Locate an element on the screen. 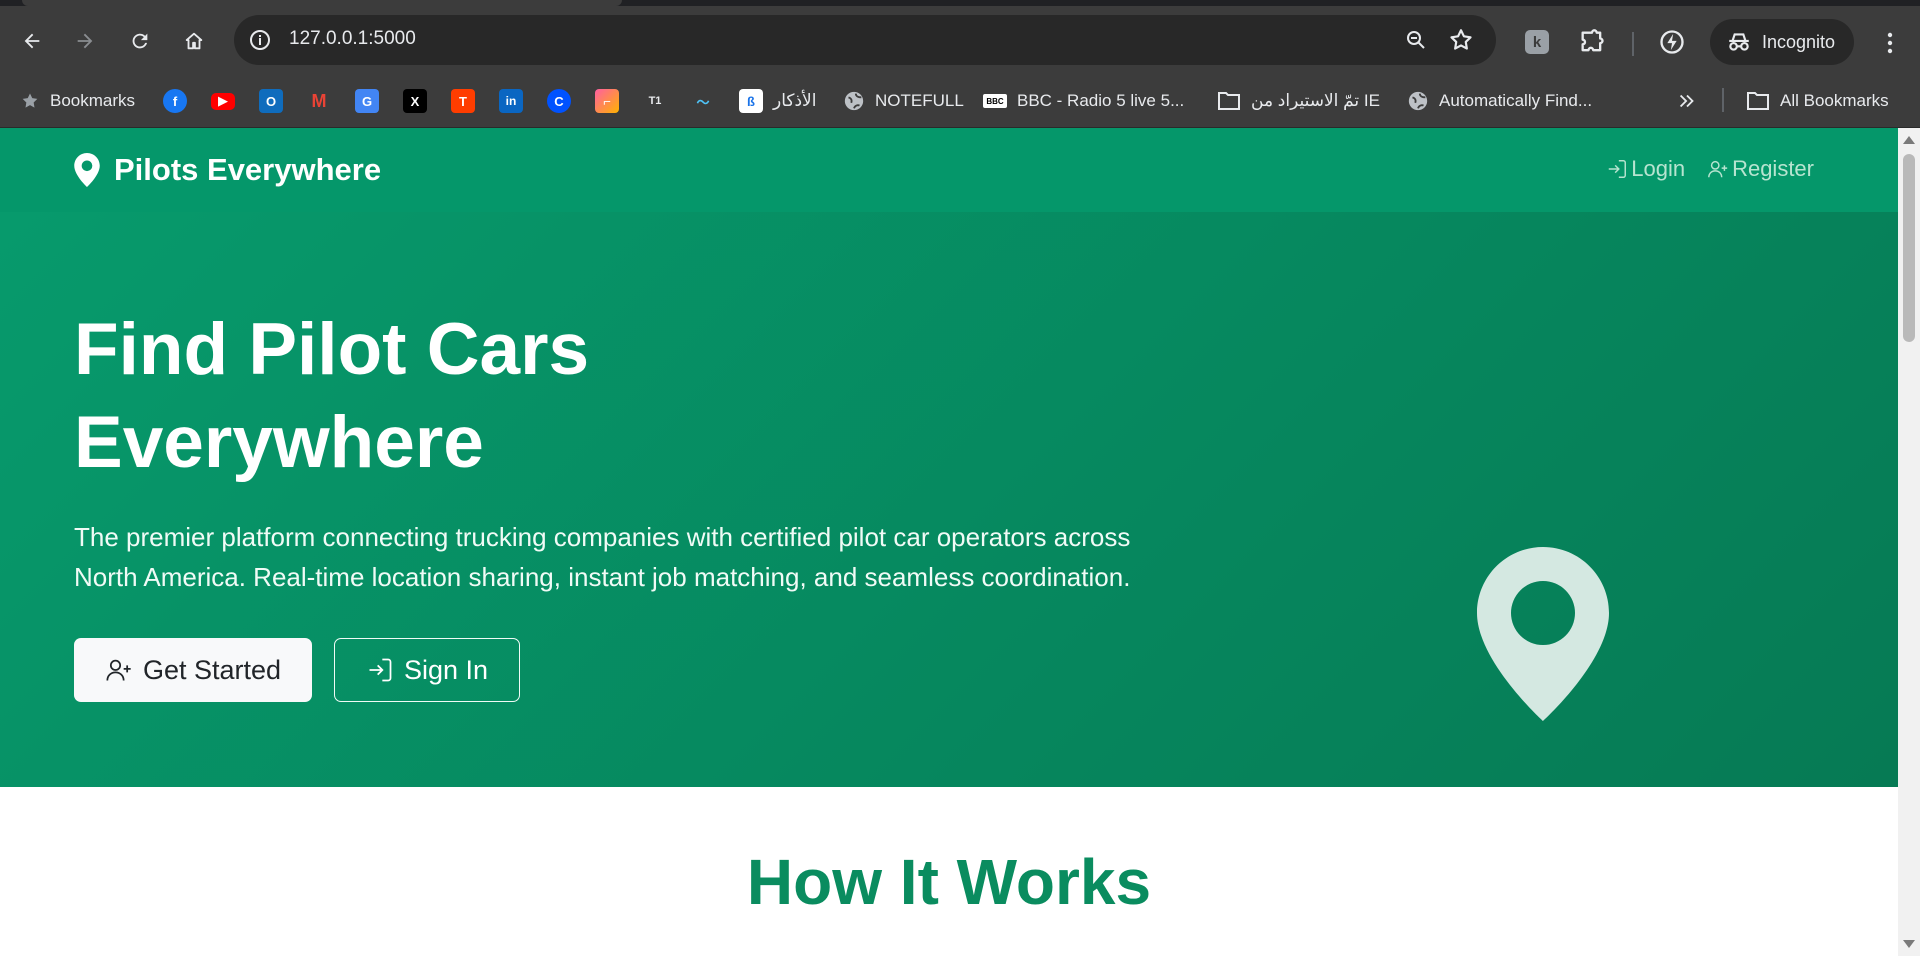  bookmark-adhkar: ß الأذكار is located at coordinates (777, 101).